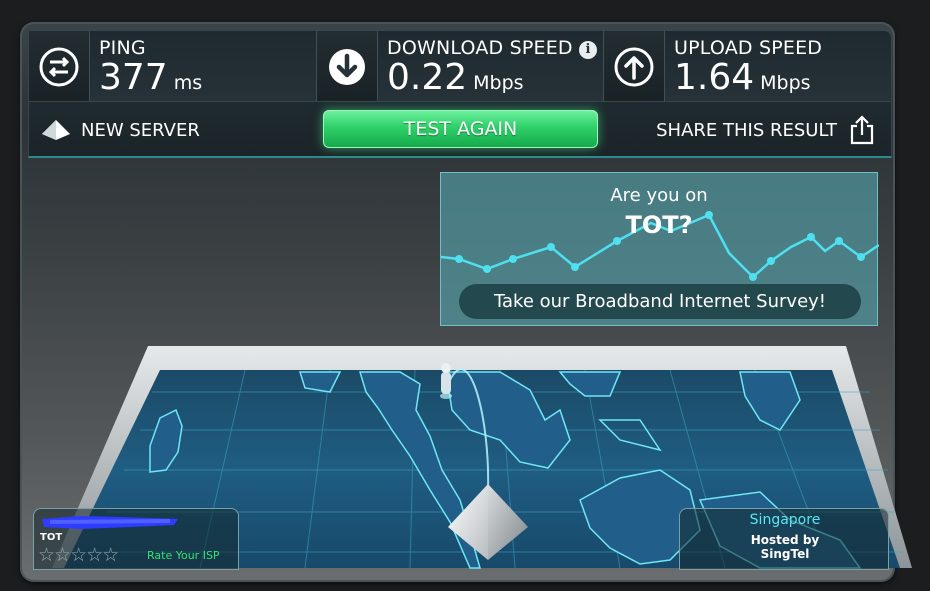 This screenshot has width=930, height=591. What do you see at coordinates (785, 554) in the screenshot?
I see `host-sponsor: SingTel` at bounding box center [785, 554].